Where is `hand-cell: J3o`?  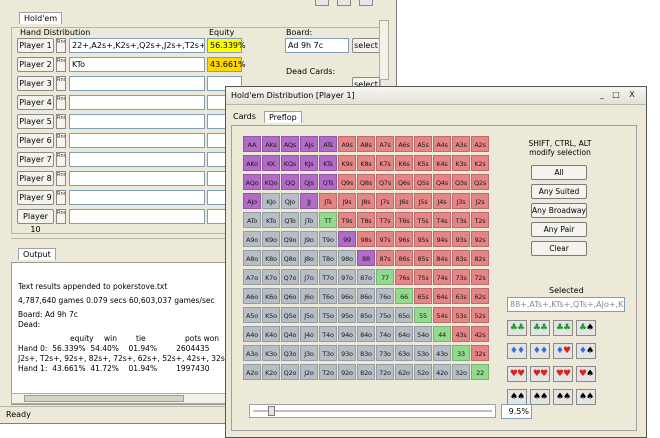
hand-cell: J3o is located at coordinates (309, 353).